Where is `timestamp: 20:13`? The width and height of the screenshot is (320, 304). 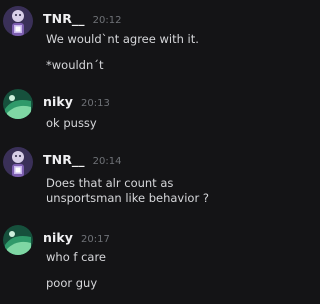 timestamp: 20:13 is located at coordinates (95, 103).